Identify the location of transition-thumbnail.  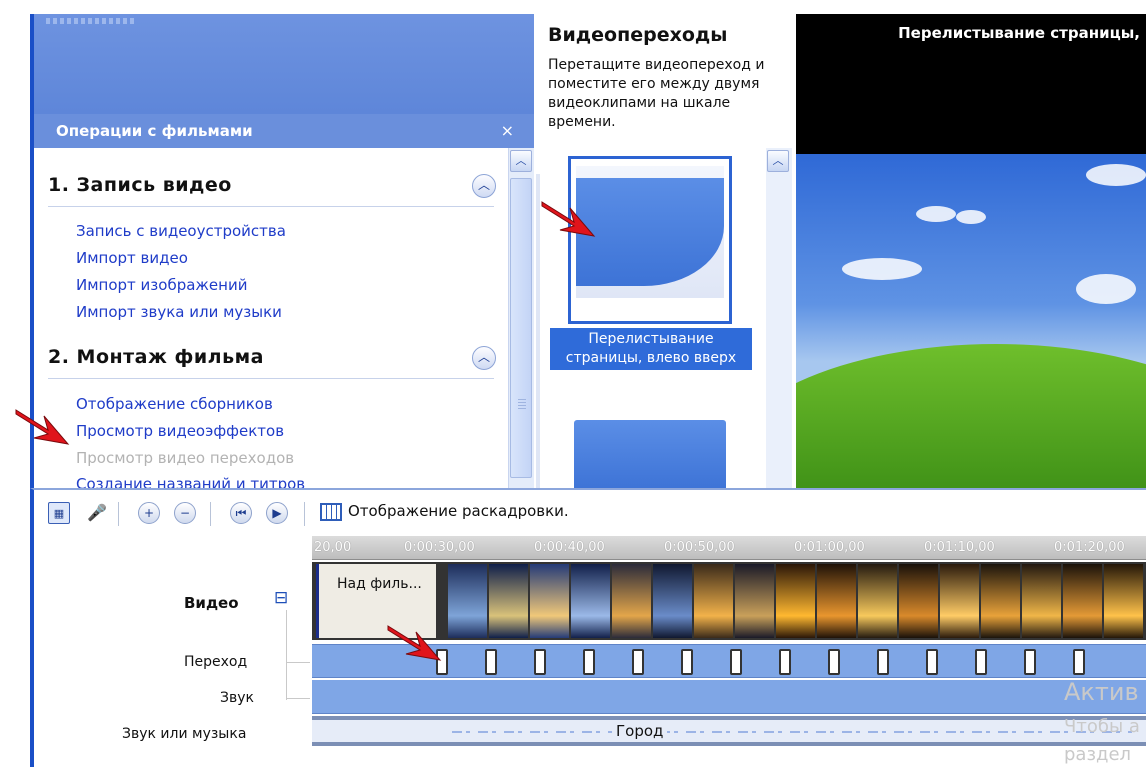
(650, 455).